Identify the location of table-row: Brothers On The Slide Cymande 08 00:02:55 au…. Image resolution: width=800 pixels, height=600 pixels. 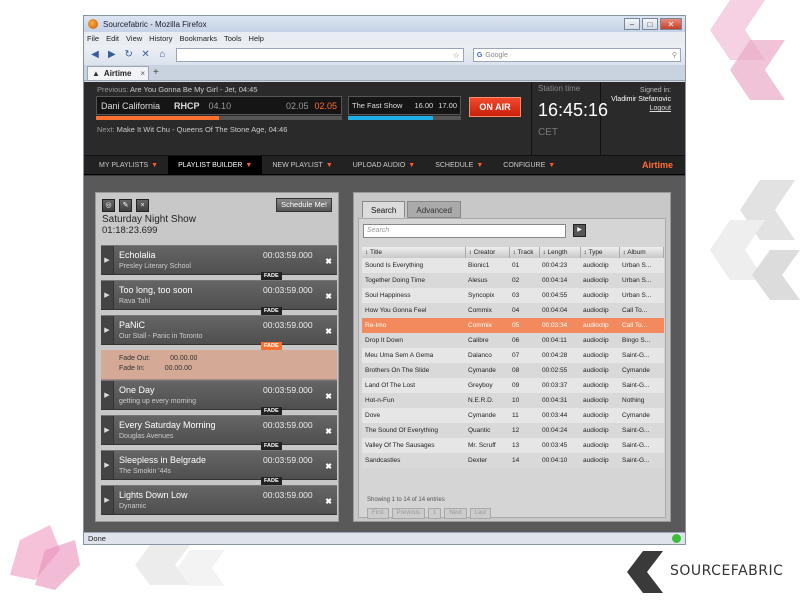
(513, 370).